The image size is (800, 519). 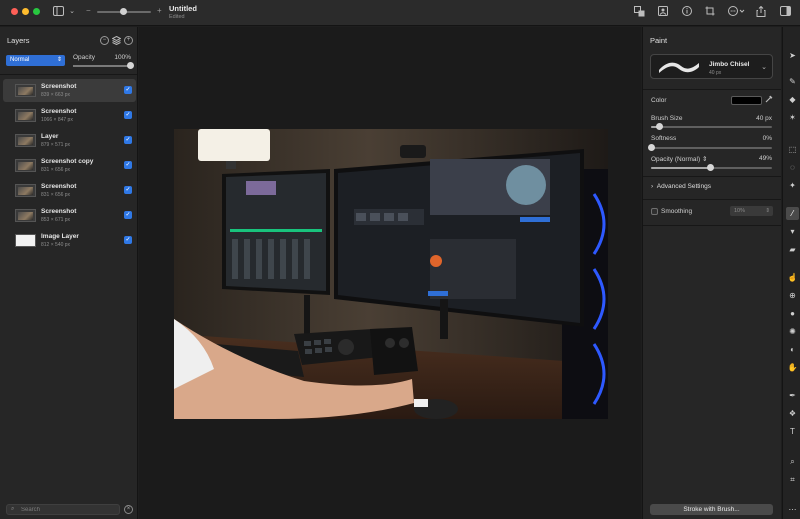 I want to click on brush-stroke-preview, so click(x=679, y=67).